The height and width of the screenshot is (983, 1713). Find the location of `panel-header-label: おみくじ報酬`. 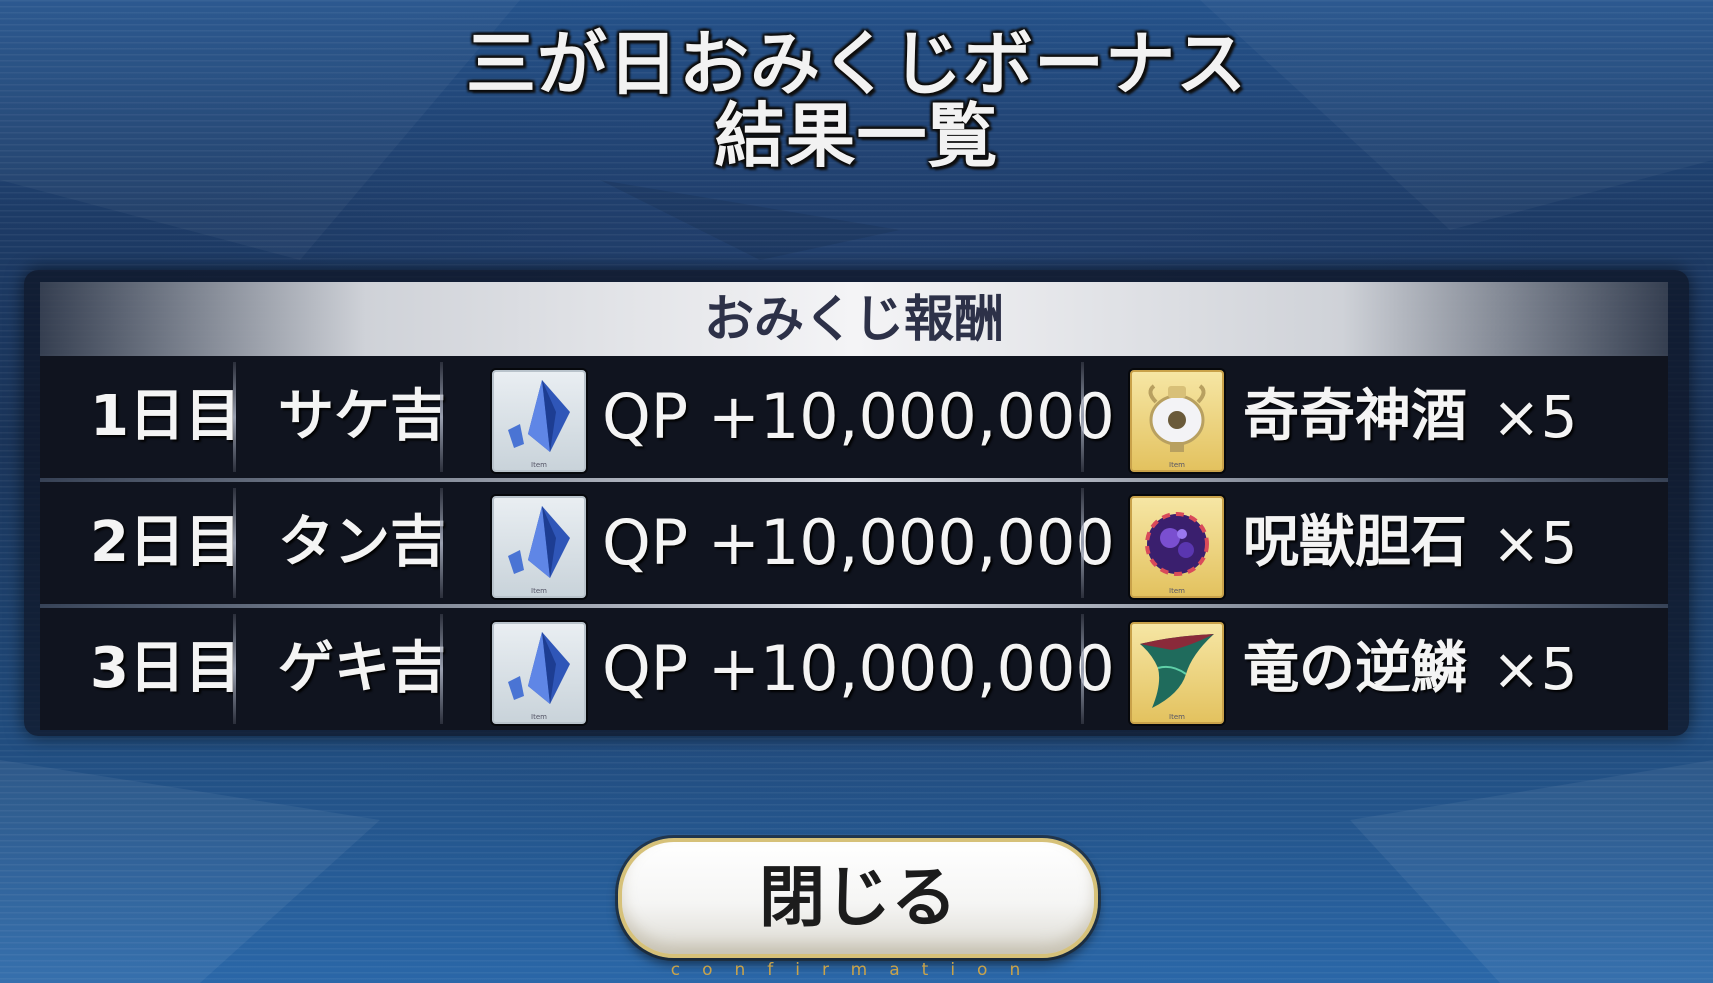

panel-header-label: おみくじ報酬 is located at coordinates (854, 319).